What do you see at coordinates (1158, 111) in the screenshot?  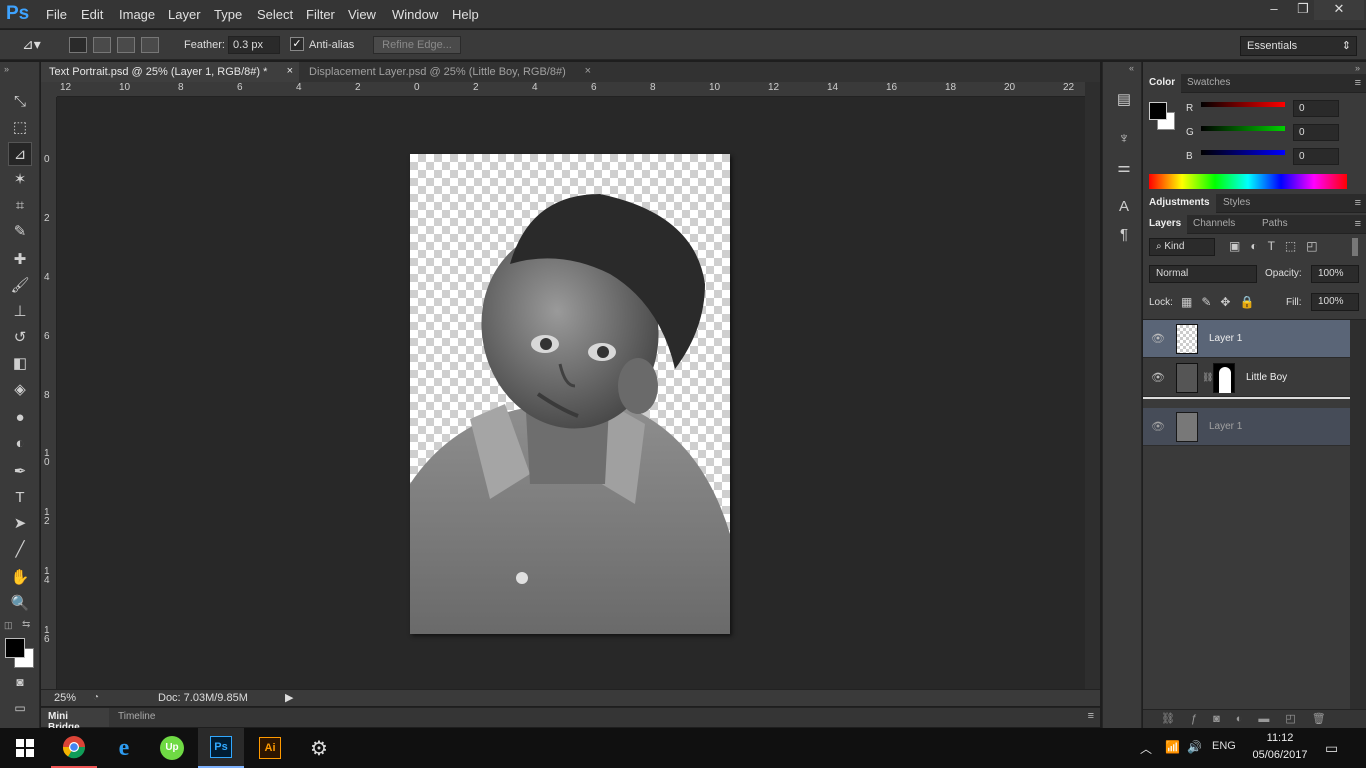 I see `foreground-color-swatch` at bounding box center [1158, 111].